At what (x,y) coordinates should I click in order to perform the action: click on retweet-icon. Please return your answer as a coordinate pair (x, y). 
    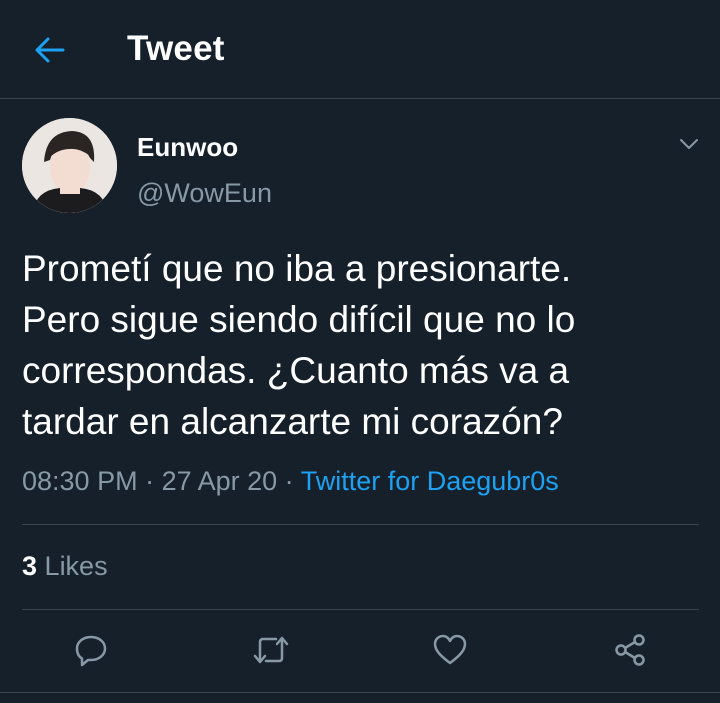
    Looking at the image, I should click on (271, 650).